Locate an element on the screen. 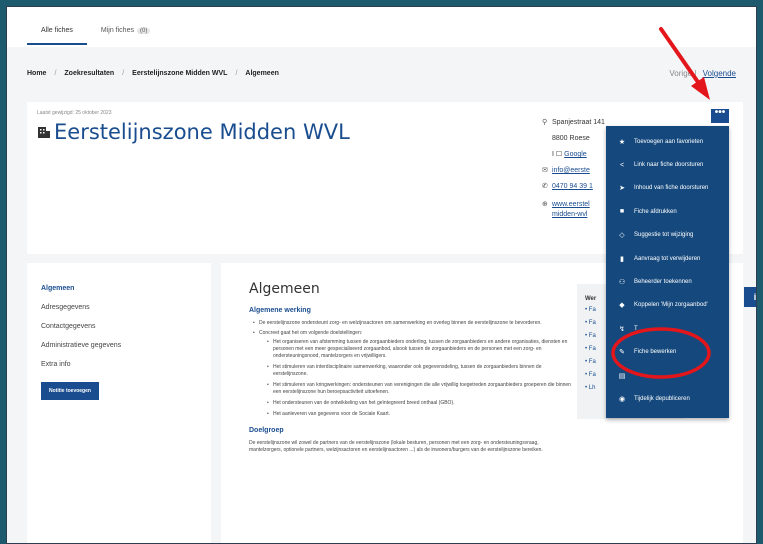 The image size is (763, 544). tab-label: Mijn fiches is located at coordinates (117, 30).